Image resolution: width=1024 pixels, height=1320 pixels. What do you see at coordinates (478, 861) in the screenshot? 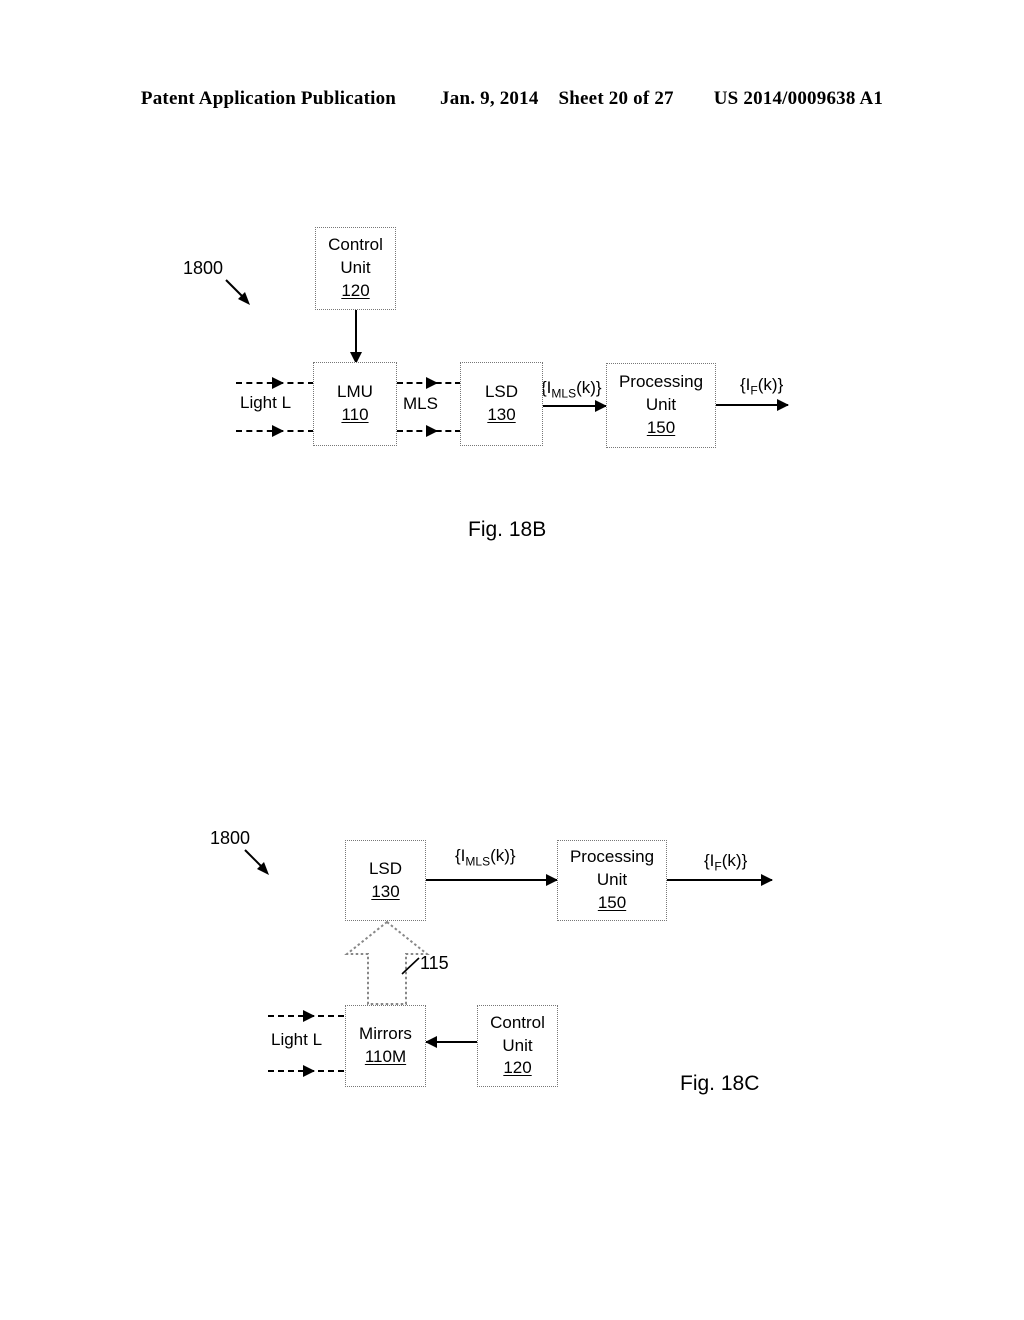
I see `signal-subscript: MLS` at bounding box center [478, 861].